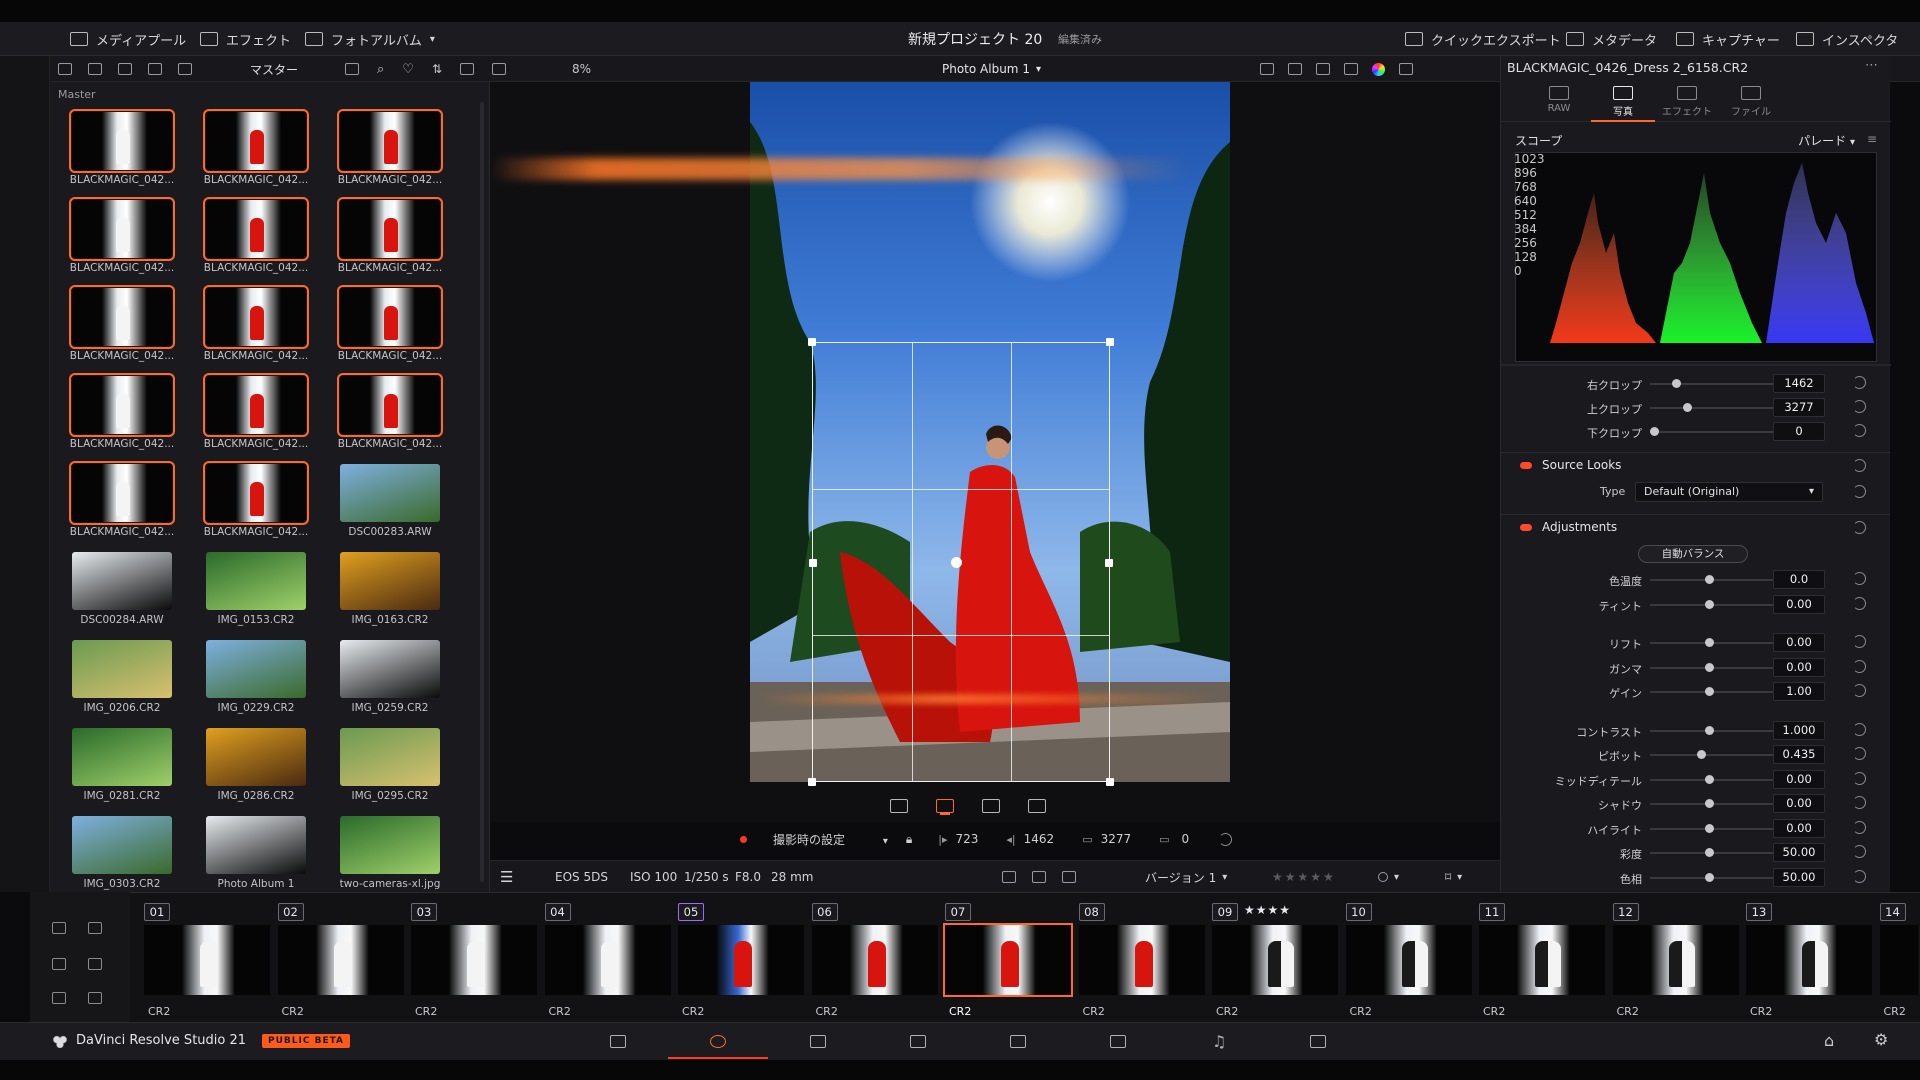 This screenshot has height=1080, width=1920. What do you see at coordinates (394, 679) in the screenshot?
I see `media-thumbnail: IMG_0259.CR2` at bounding box center [394, 679].